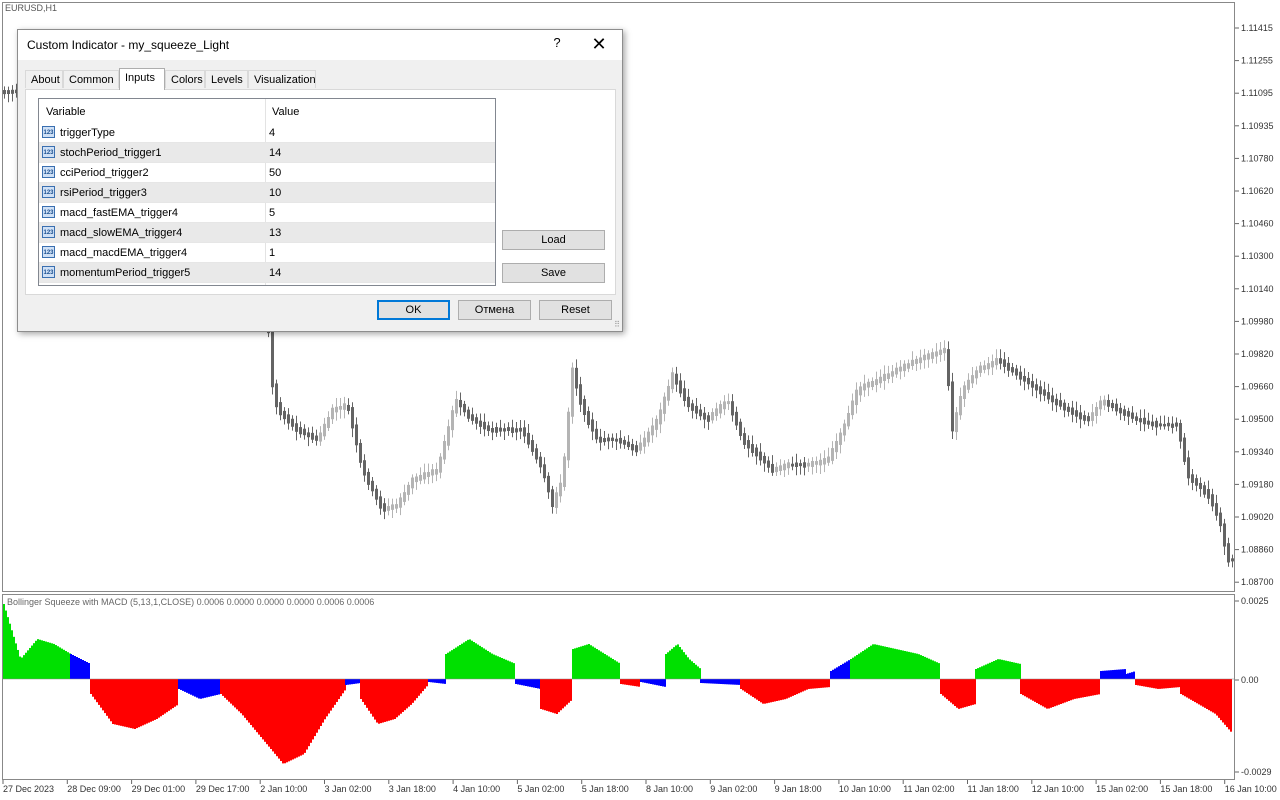 The height and width of the screenshot is (800, 1280). What do you see at coordinates (553, 273) in the screenshot?
I see `save-button: Save` at bounding box center [553, 273].